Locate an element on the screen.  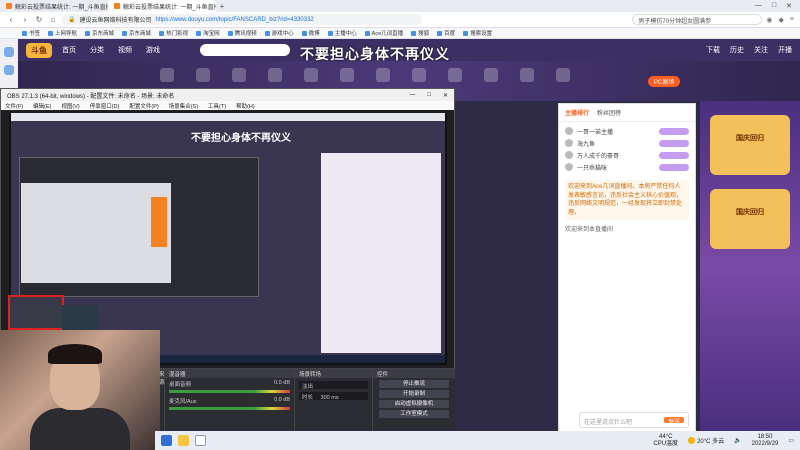
back-icon: ‹ is located at coordinates (11, 19).